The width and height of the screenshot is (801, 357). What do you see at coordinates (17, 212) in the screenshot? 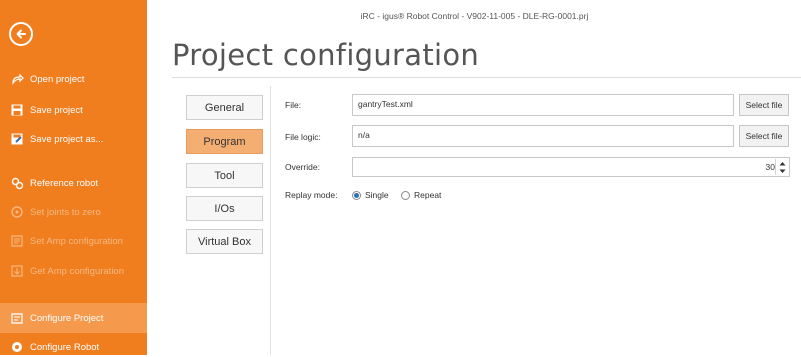
I see `joint-zero-icon` at bounding box center [17, 212].